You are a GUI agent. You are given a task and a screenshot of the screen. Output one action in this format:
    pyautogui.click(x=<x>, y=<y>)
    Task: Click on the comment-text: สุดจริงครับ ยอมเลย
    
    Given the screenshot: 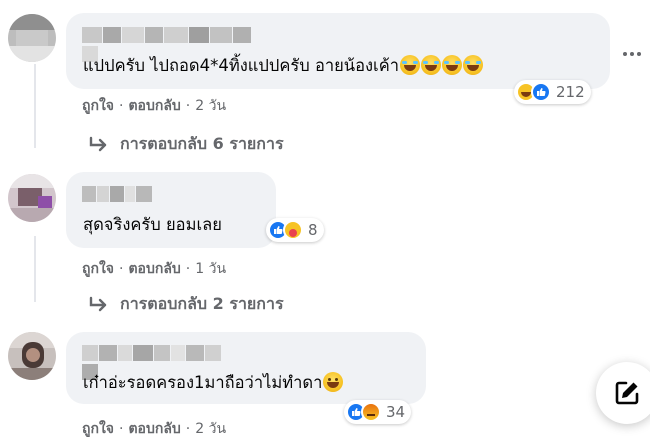 What is the action you would take?
    pyautogui.click(x=152, y=225)
    